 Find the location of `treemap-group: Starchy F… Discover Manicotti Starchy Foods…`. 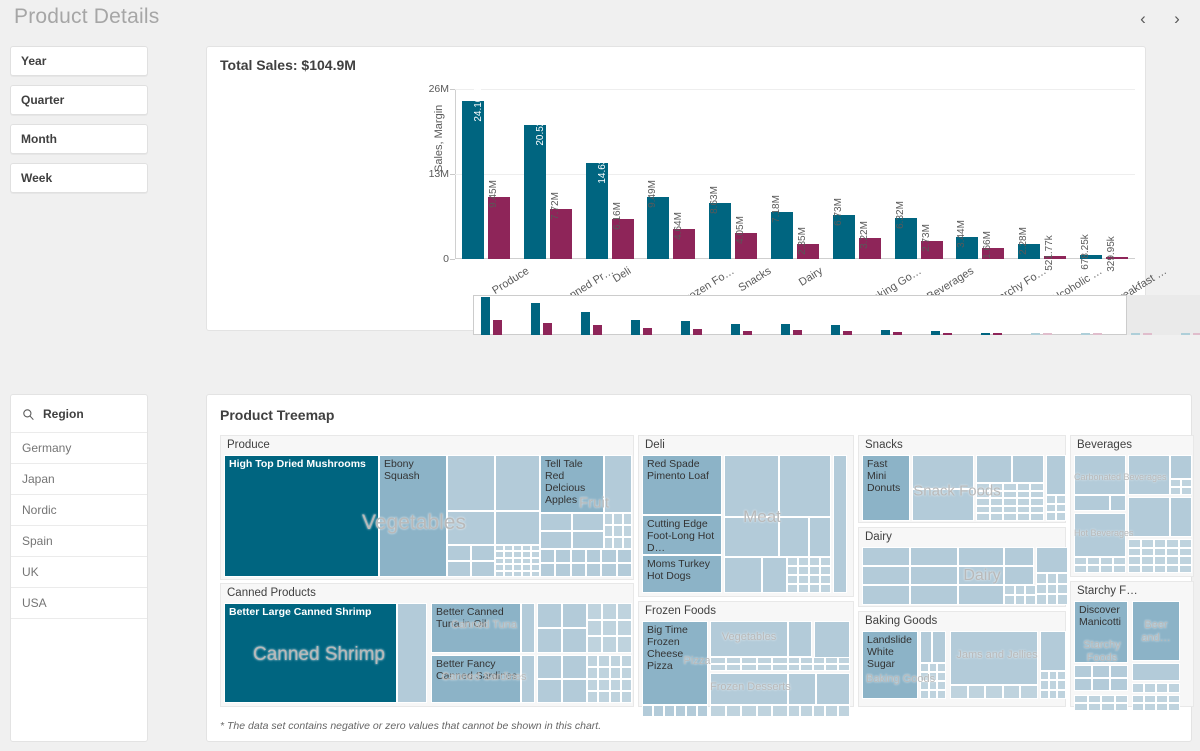

treemap-group: Starchy F… Discover Manicotti Starchy Foods… is located at coordinates (1132, 646).